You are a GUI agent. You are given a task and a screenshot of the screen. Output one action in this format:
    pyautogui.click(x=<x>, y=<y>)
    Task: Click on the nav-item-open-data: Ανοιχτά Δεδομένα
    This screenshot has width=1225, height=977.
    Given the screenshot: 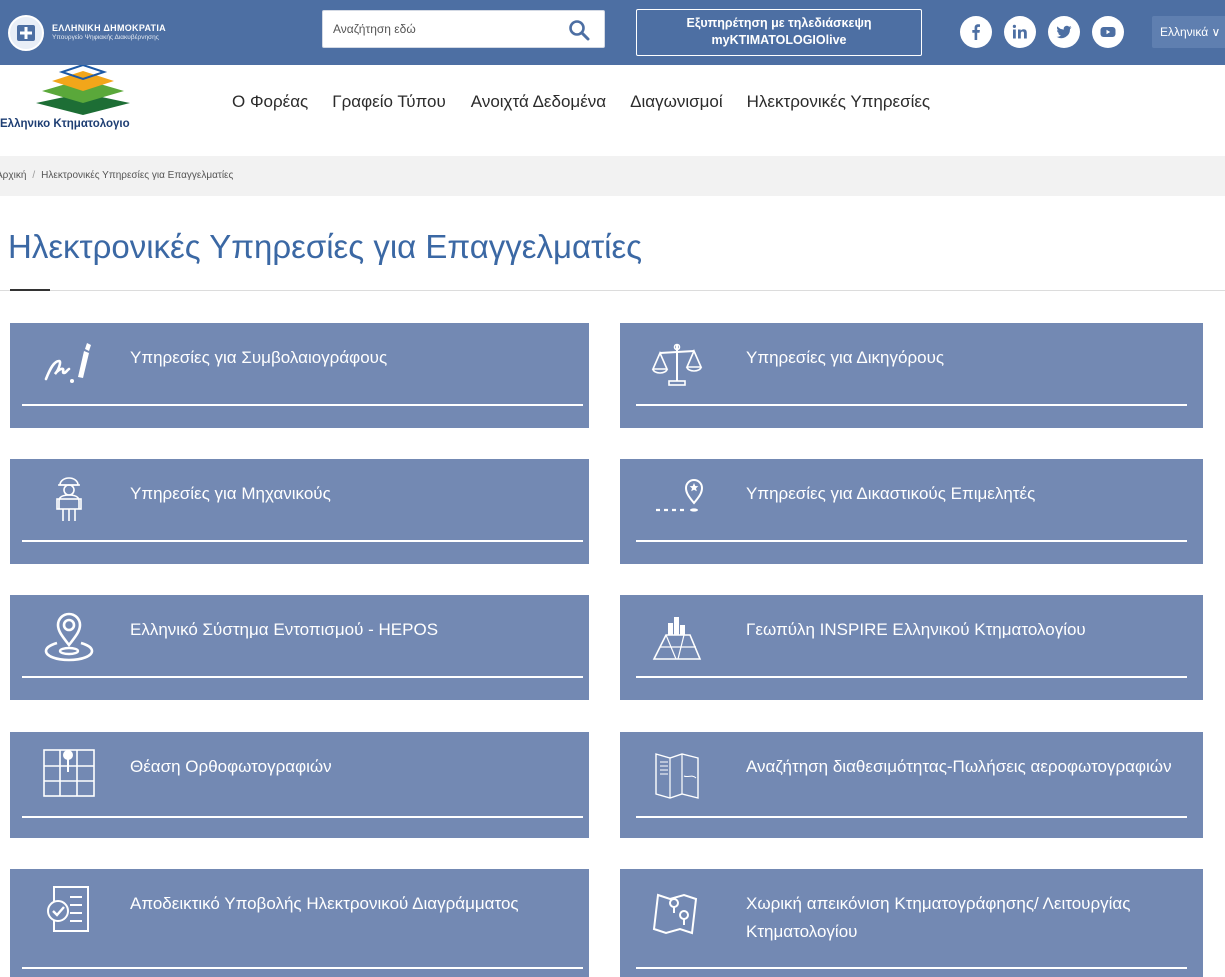 What is the action you would take?
    pyautogui.click(x=538, y=102)
    